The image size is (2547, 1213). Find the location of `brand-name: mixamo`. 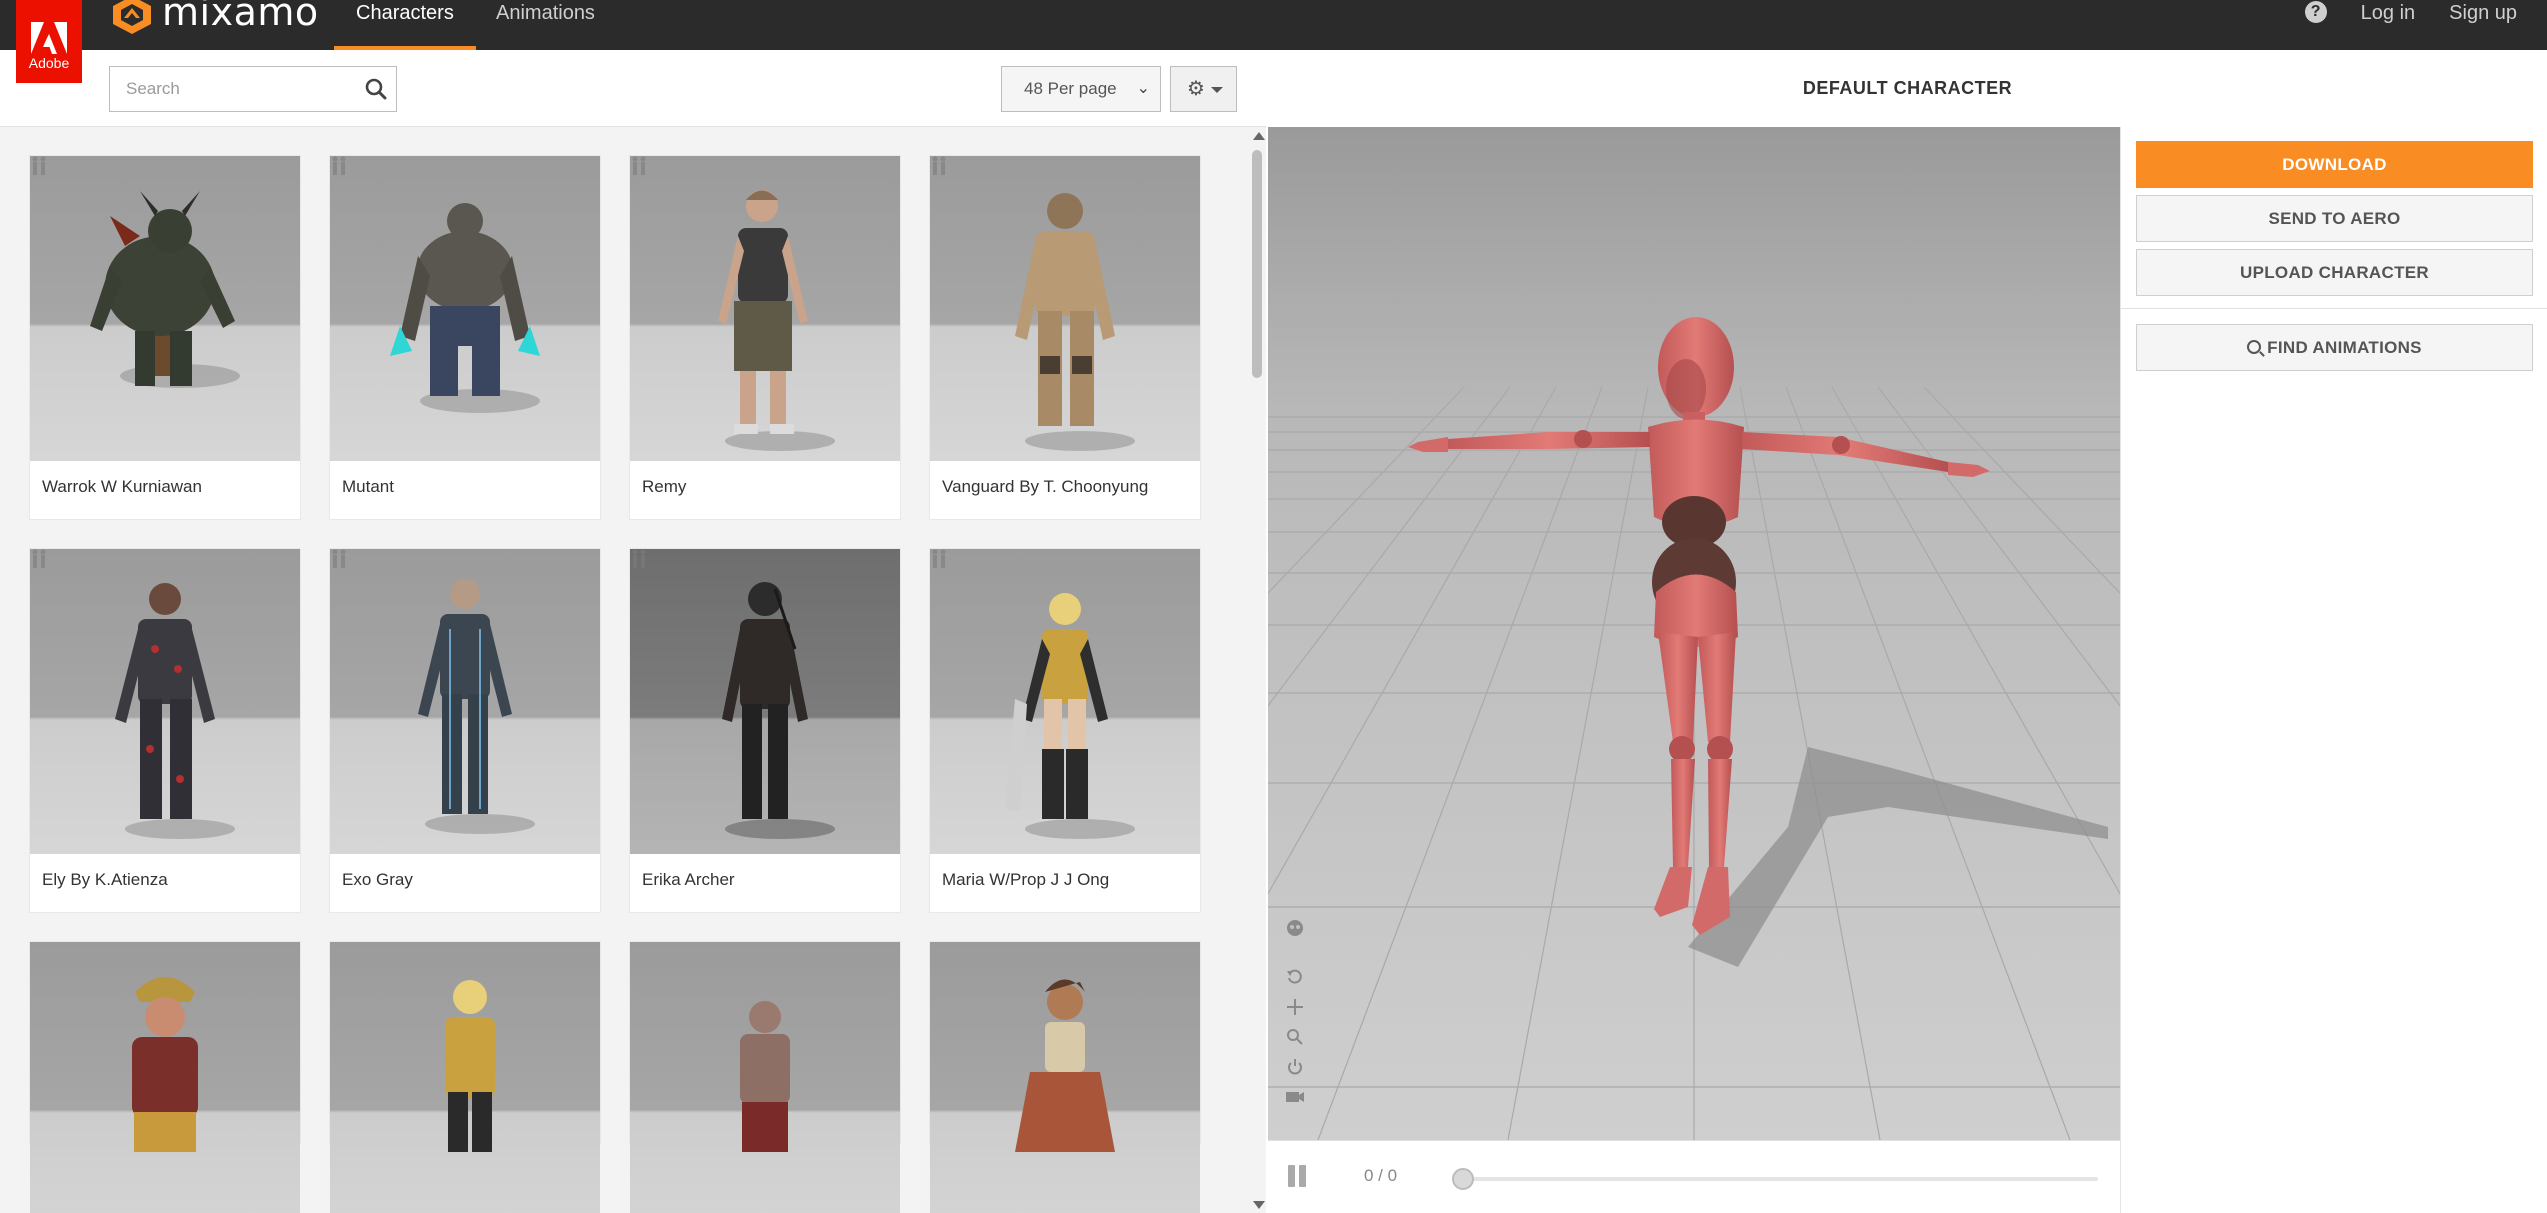

brand-name: mixamo is located at coordinates (240, 17).